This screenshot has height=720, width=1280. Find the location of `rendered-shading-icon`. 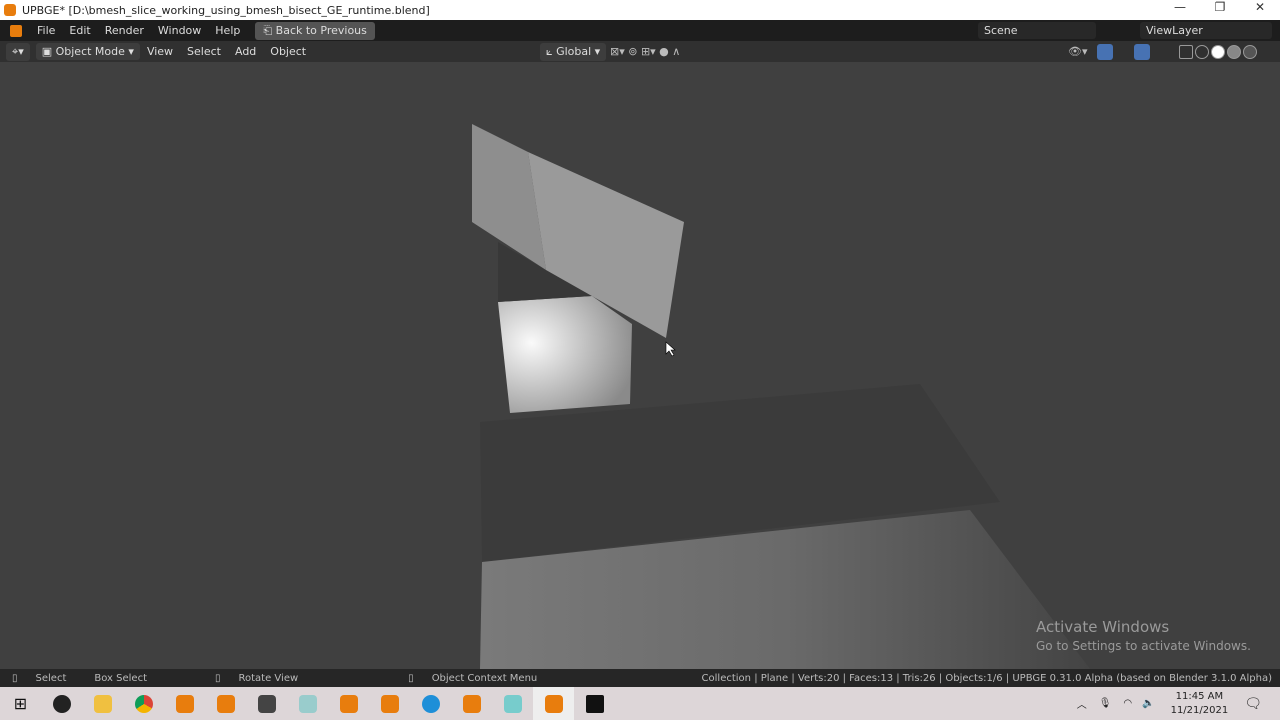

rendered-shading-icon is located at coordinates (1250, 51).